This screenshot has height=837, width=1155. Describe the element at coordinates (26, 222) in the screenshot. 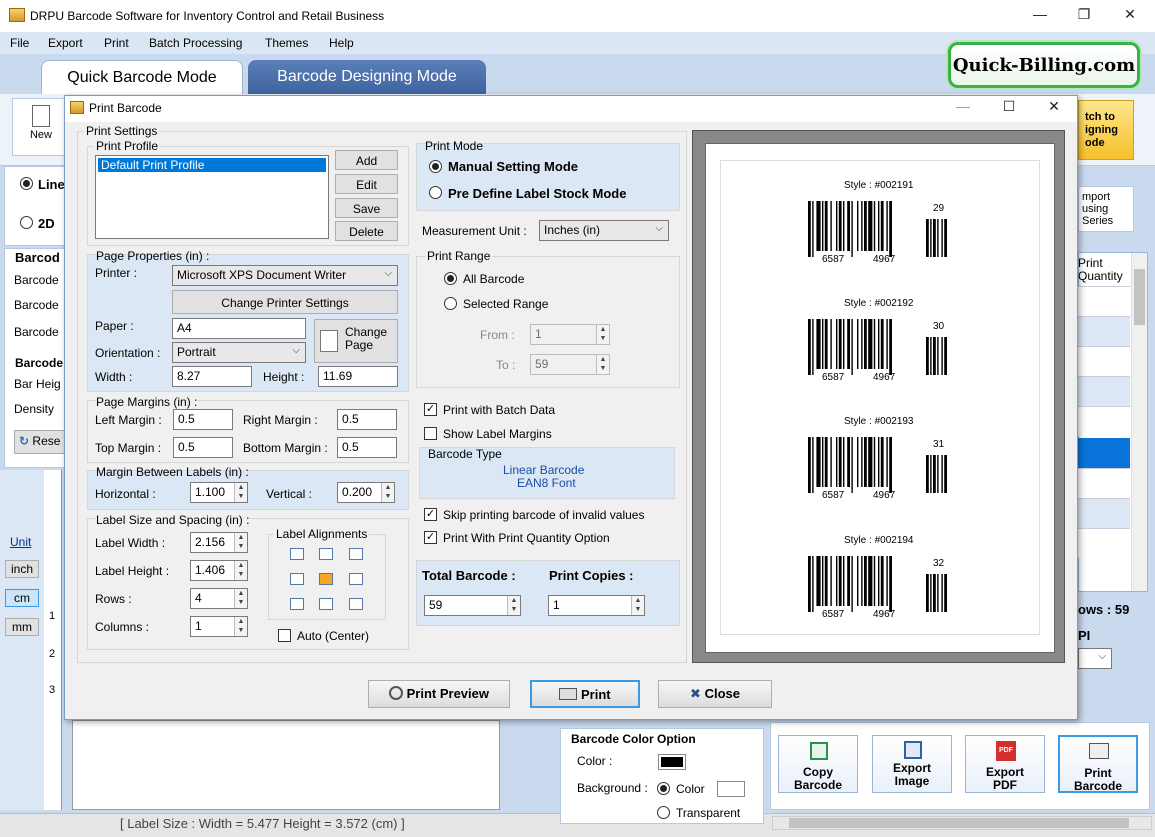

I see `2d-radio` at that location.